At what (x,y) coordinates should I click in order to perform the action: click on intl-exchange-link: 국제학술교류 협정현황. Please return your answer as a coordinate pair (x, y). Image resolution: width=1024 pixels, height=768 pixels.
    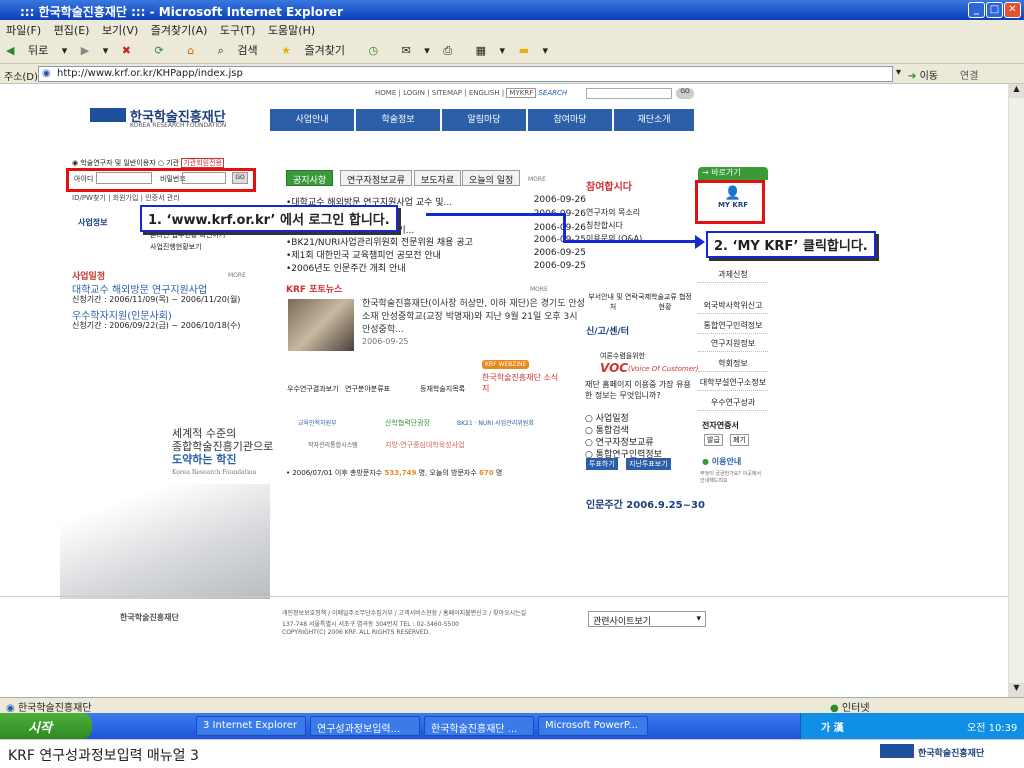
    Looking at the image, I should click on (665, 302).